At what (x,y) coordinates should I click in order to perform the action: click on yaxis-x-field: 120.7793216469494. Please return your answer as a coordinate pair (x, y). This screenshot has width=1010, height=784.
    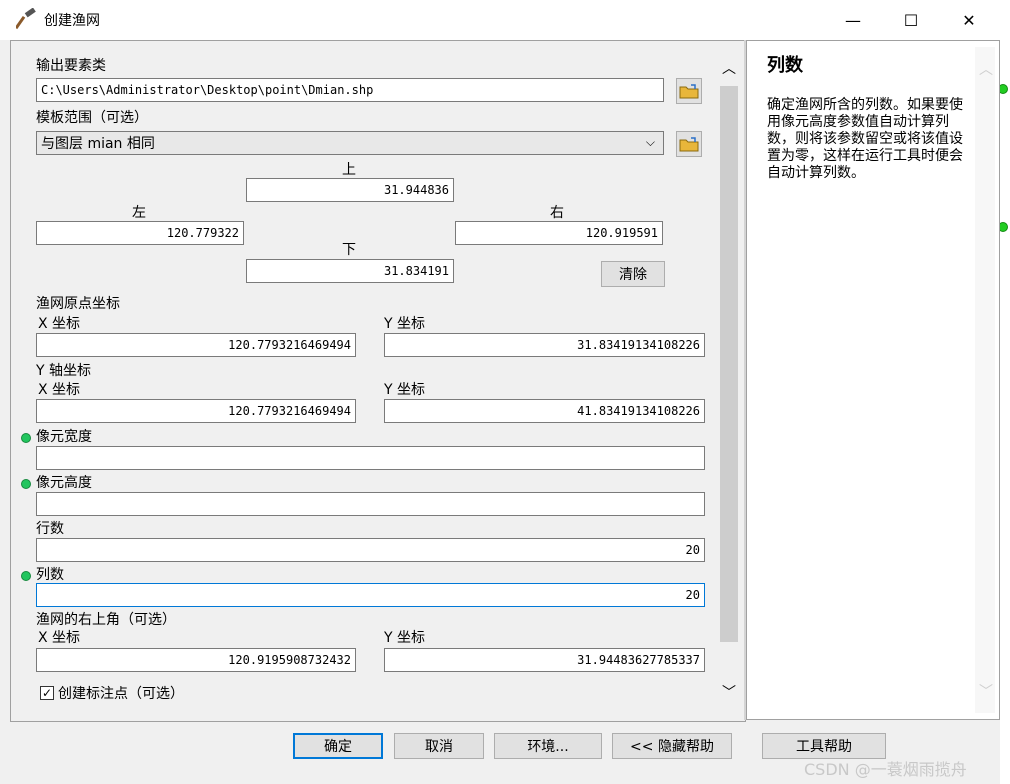
    Looking at the image, I should click on (196, 411).